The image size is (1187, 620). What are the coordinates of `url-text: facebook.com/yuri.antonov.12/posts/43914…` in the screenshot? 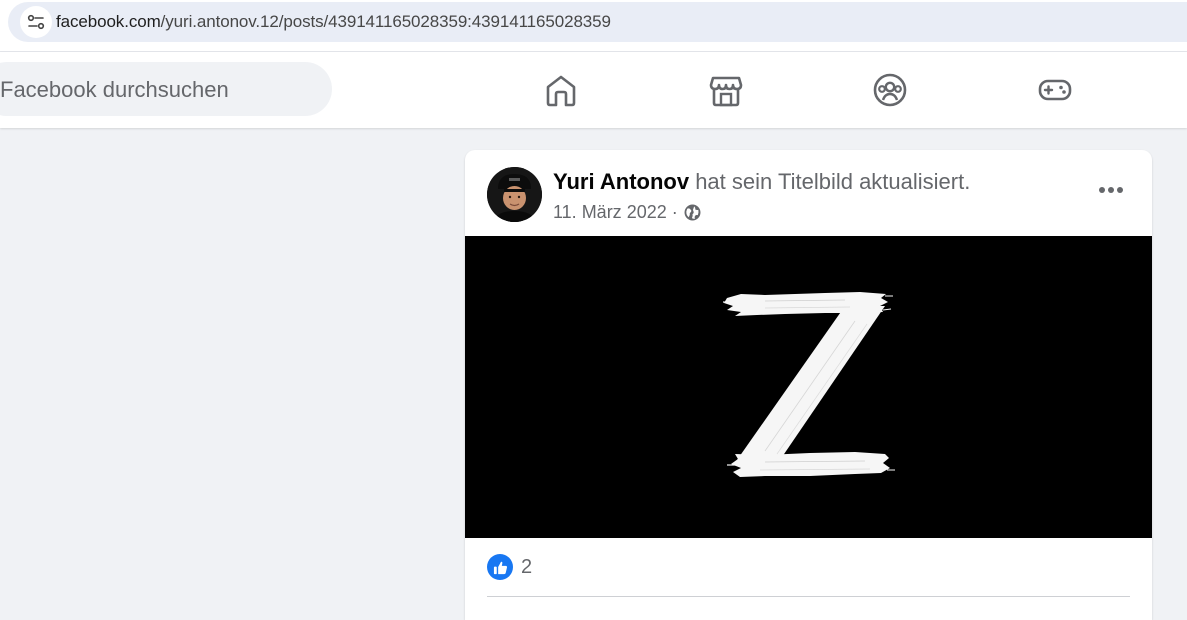 It's located at (333, 22).